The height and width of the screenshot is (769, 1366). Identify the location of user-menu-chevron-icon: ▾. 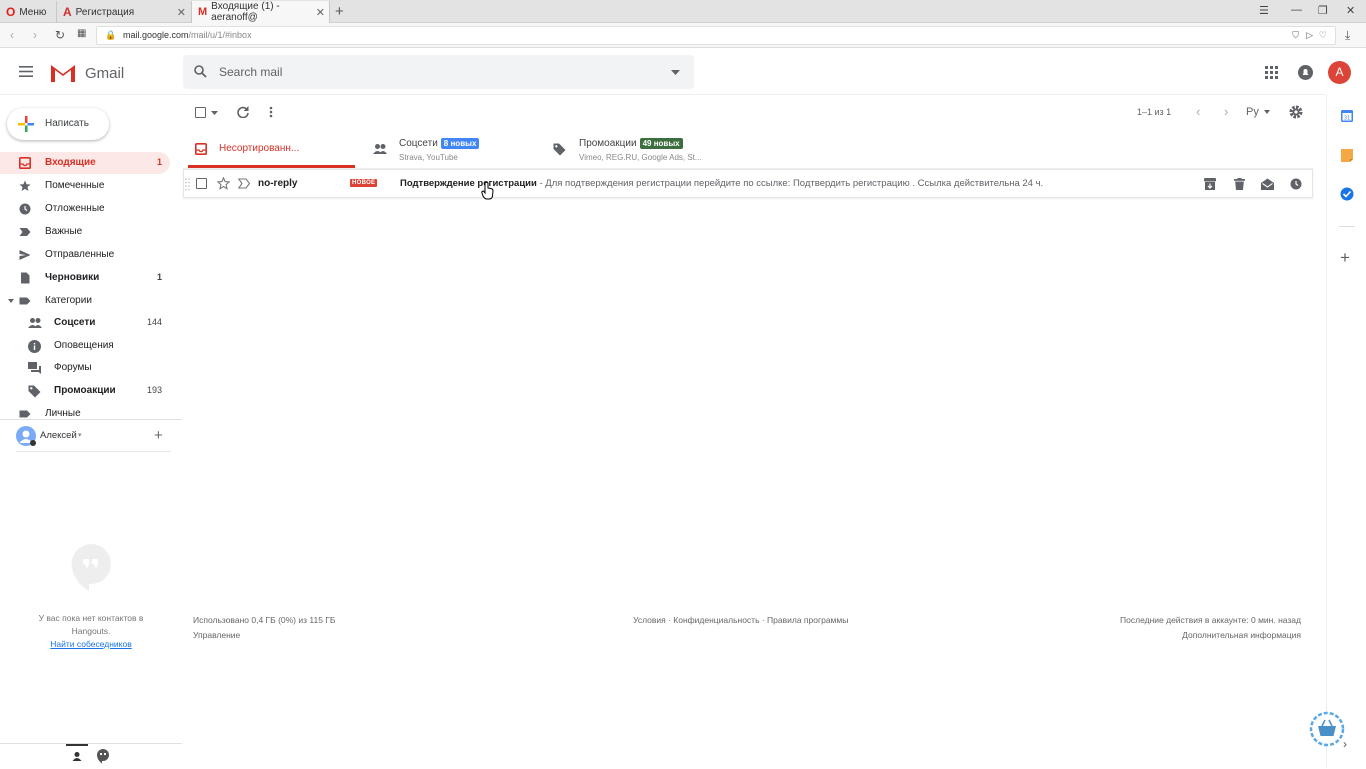
(80, 435).